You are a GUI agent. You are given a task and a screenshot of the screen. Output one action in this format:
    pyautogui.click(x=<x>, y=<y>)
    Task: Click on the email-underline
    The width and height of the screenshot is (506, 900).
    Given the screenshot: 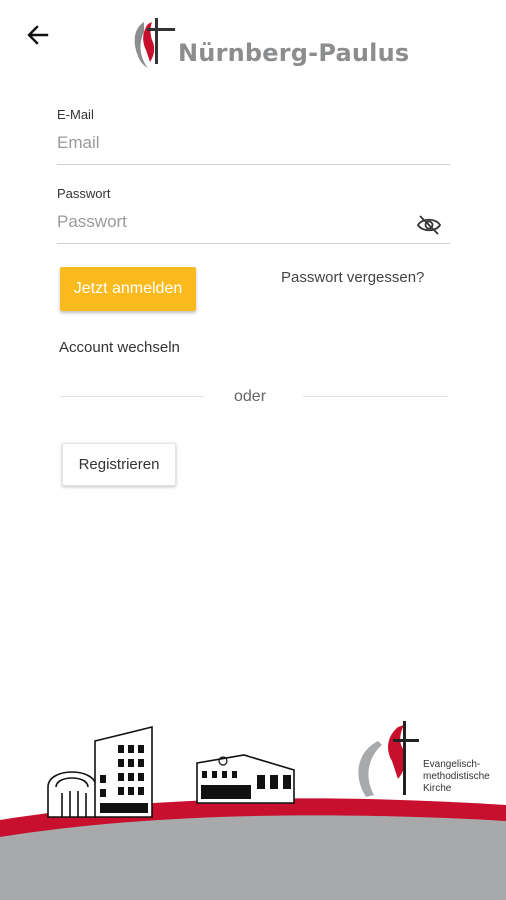 What is the action you would take?
    pyautogui.click(x=253, y=164)
    